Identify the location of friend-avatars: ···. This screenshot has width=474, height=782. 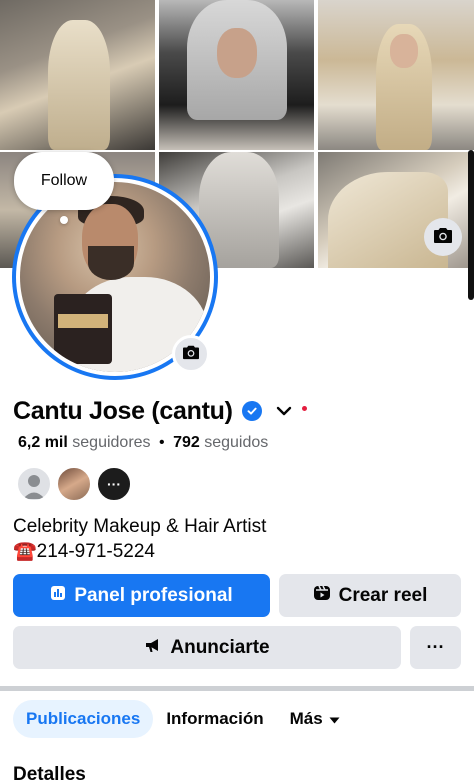
(74, 484).